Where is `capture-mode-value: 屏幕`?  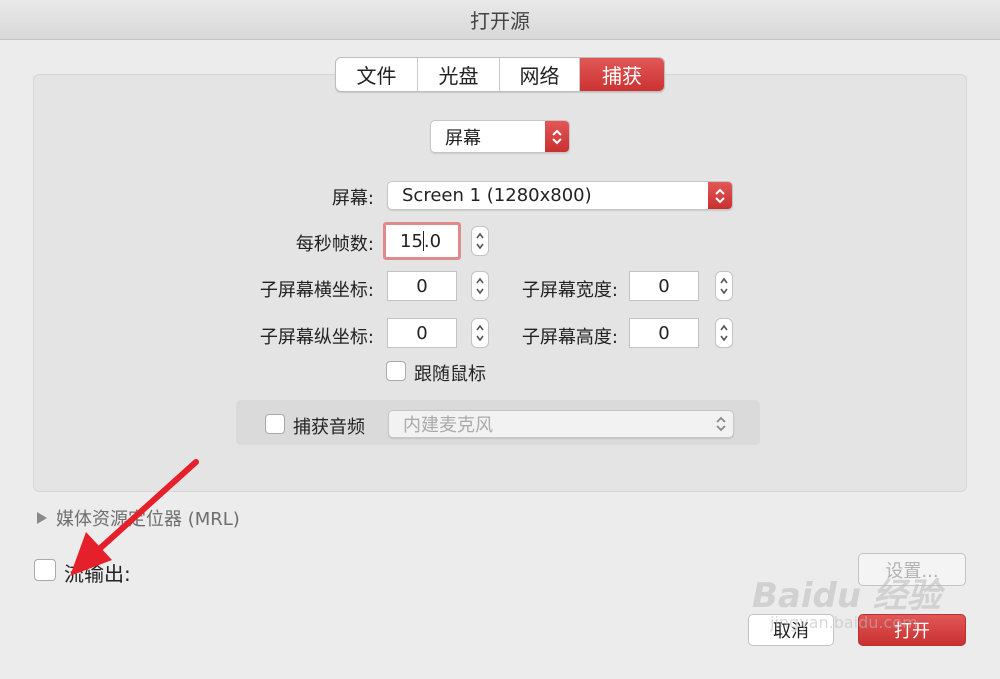
capture-mode-value: 屏幕 is located at coordinates (463, 138).